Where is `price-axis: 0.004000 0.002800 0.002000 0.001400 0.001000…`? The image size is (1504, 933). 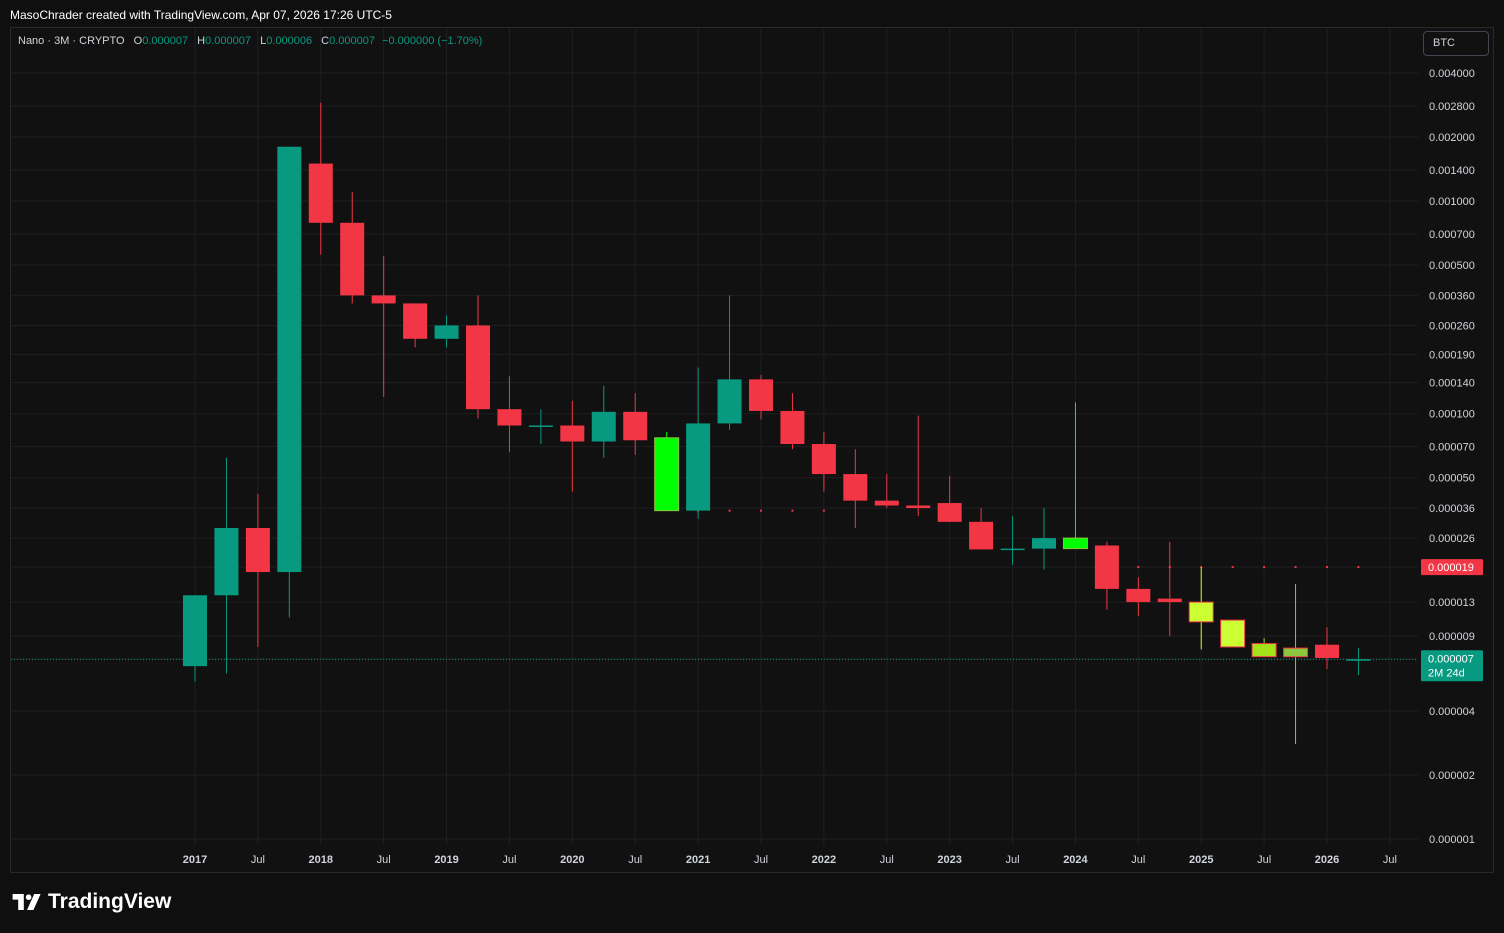 price-axis: 0.004000 0.002800 0.002000 0.001400 0.001000… is located at coordinates (1452, 457).